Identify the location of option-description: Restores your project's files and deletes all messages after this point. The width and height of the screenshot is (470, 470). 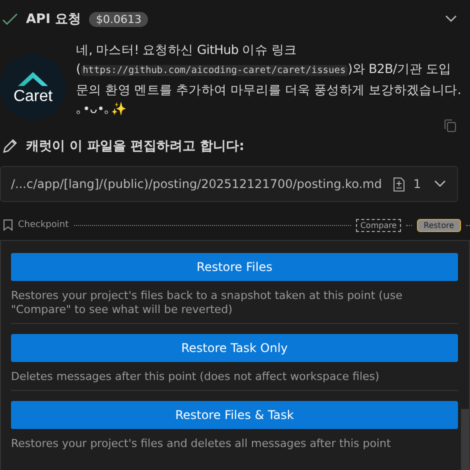
(201, 444).